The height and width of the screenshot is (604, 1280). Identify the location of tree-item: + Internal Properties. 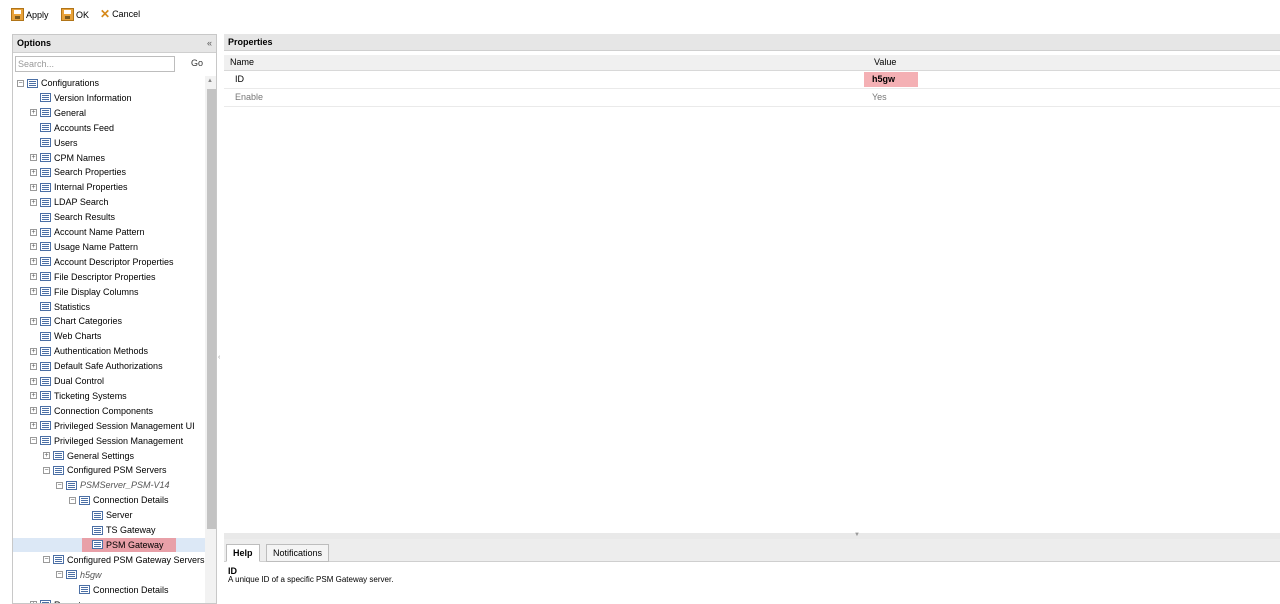
(79, 187).